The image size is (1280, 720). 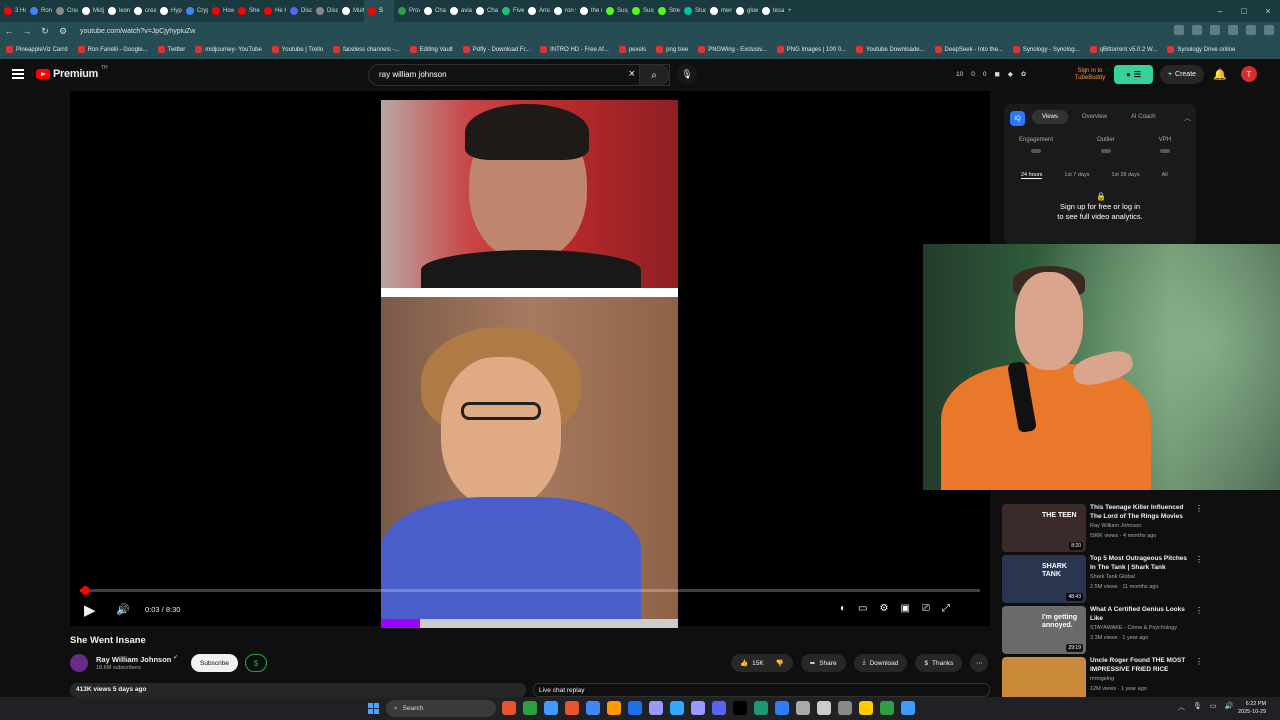 What do you see at coordinates (687, 74) in the screenshot?
I see `voice-search-button: 🎙` at bounding box center [687, 74].